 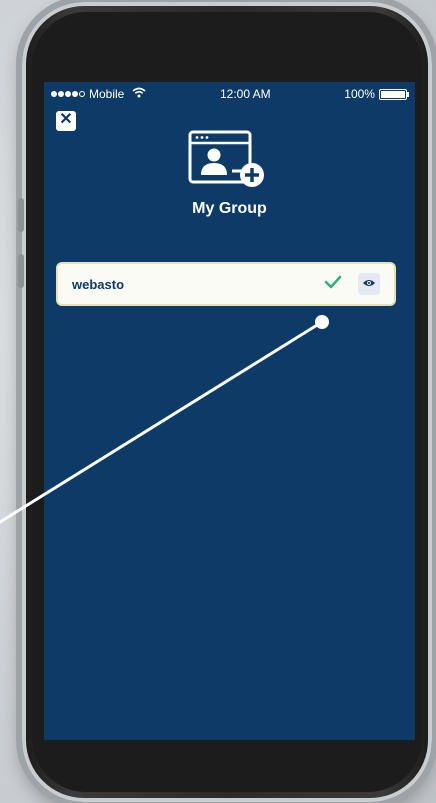 What do you see at coordinates (245, 94) in the screenshot?
I see `clock-label: 12:00 AM` at bounding box center [245, 94].